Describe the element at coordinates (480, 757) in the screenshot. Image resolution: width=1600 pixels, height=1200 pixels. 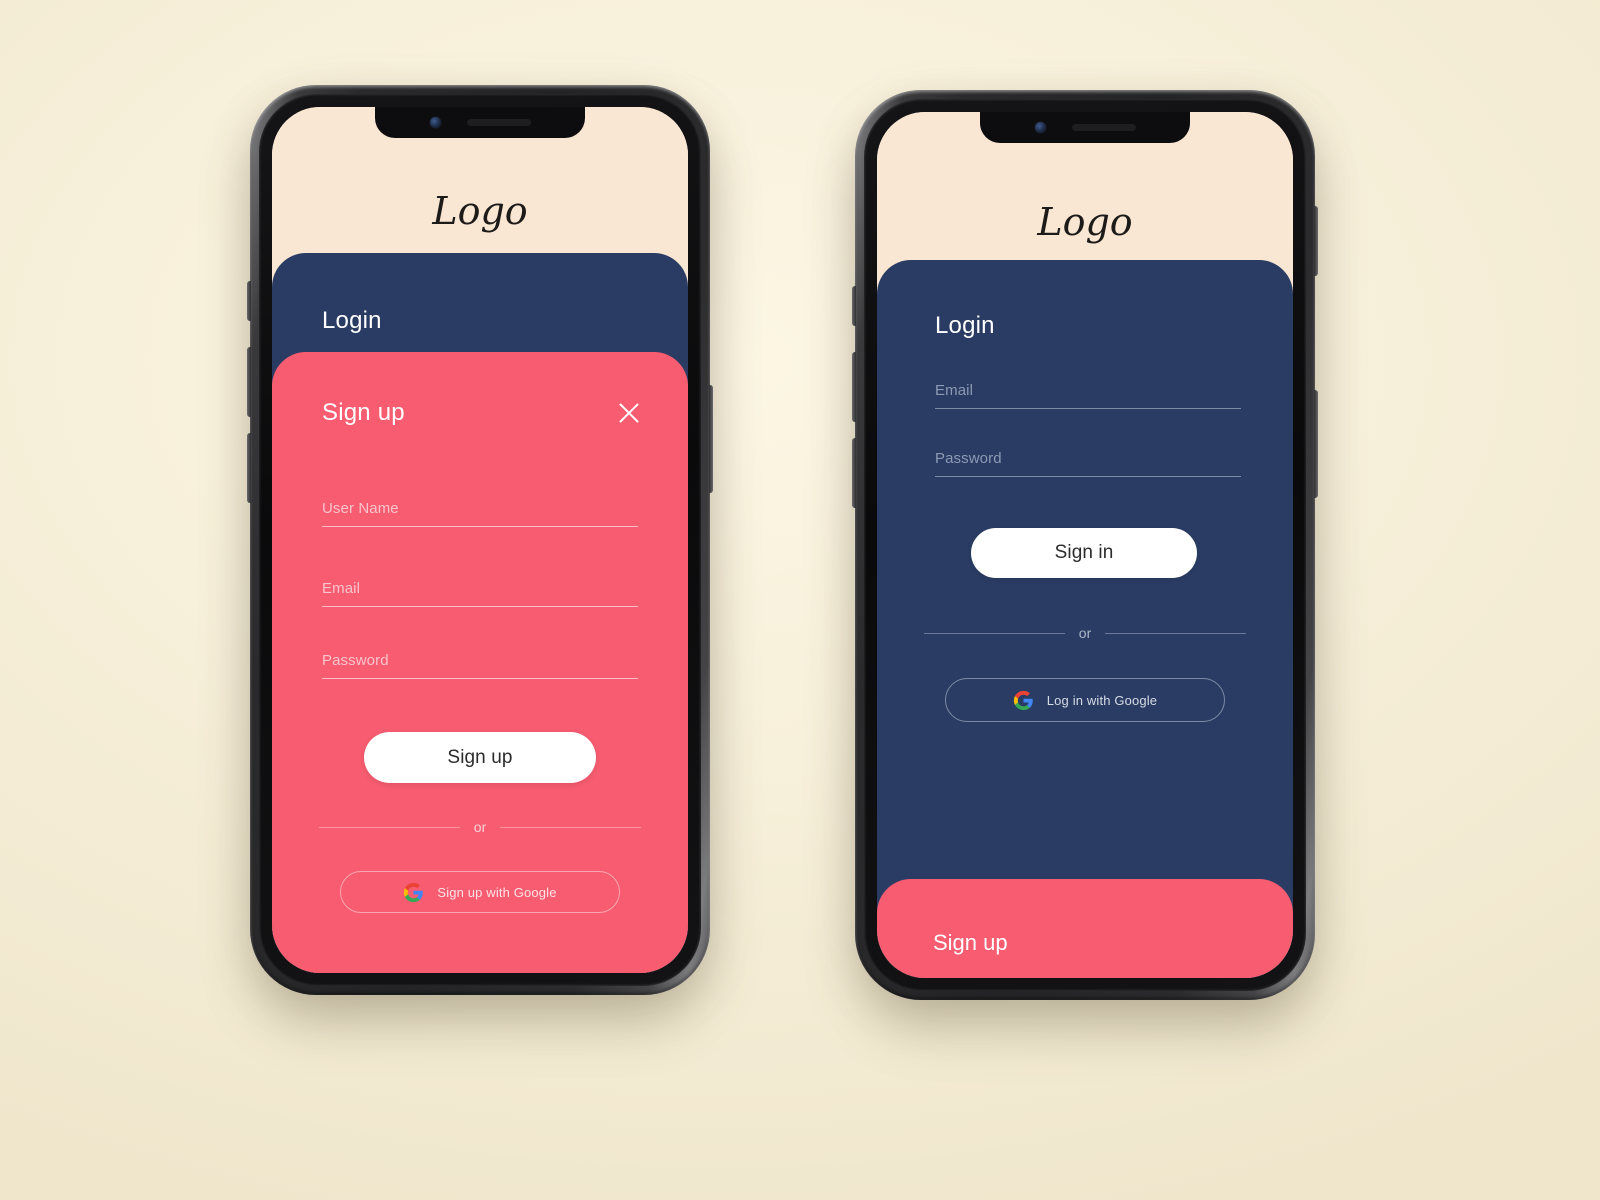
I see `signup-submit-button: Sign up` at that location.